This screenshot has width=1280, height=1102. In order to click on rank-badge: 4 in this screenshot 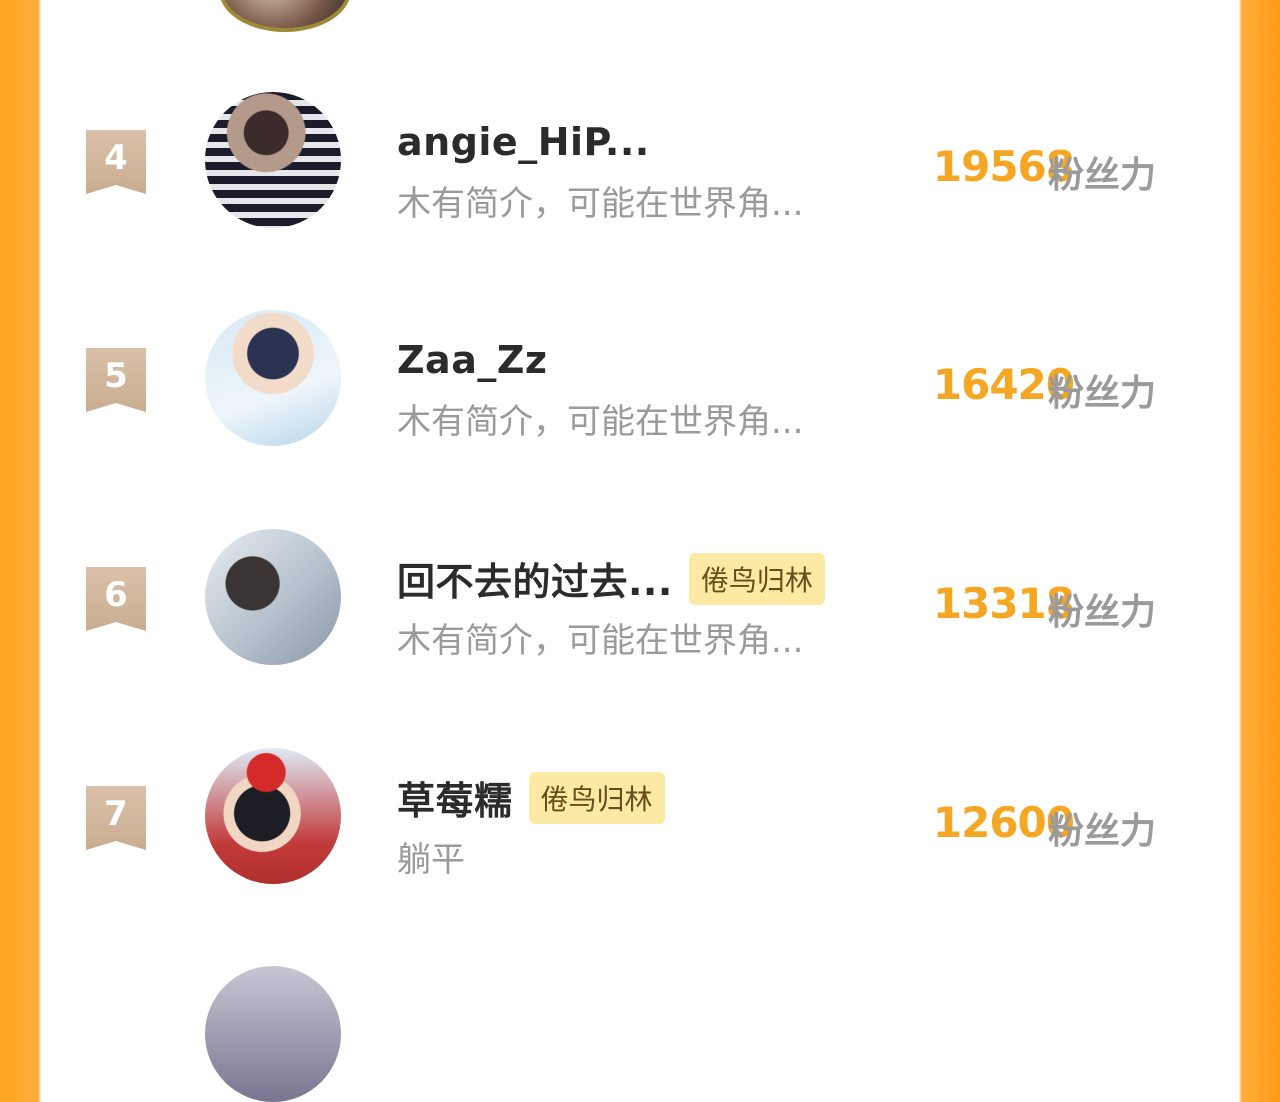, I will do `click(116, 162)`.